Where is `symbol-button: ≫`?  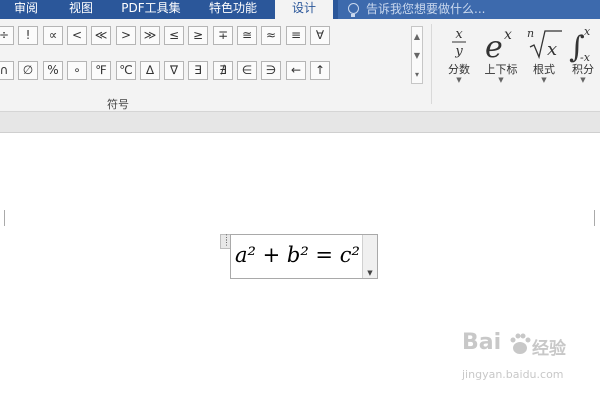
symbol-button: ≫ is located at coordinates (150, 35).